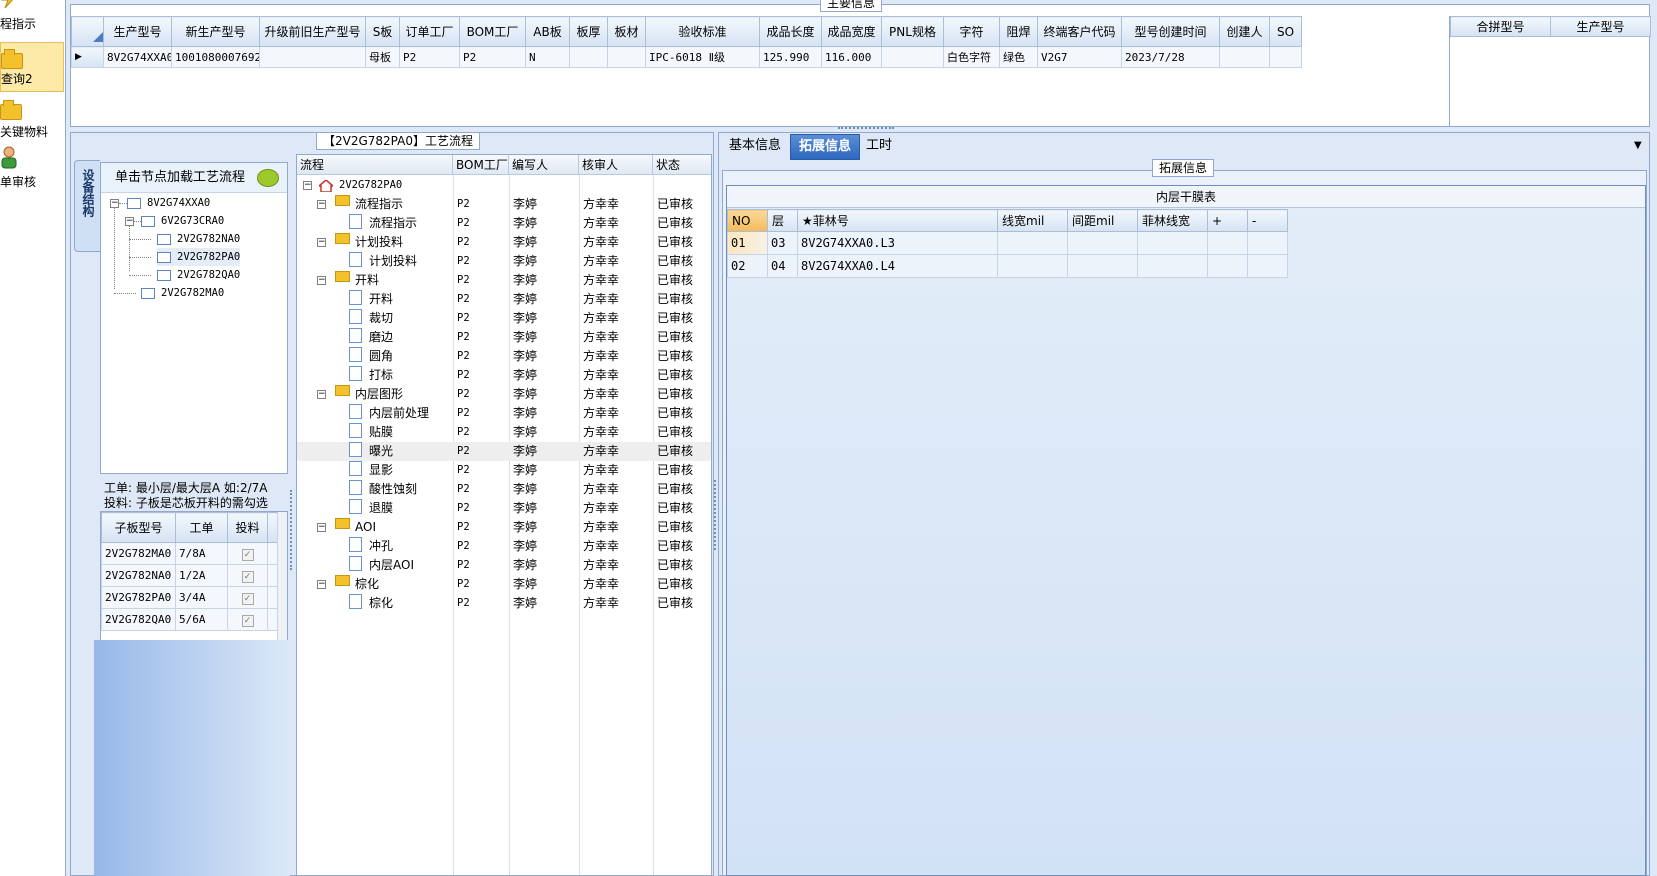 This screenshot has width=1657, height=876. What do you see at coordinates (782, 266) in the screenshot?
I see `table-cell: 04` at bounding box center [782, 266].